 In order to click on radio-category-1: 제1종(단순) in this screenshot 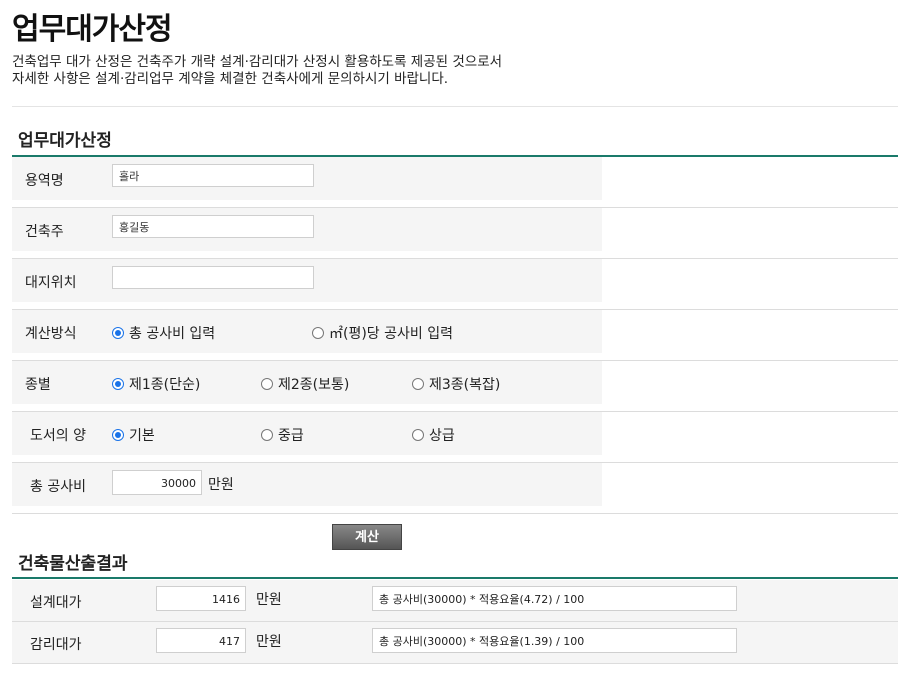, I will do `click(156, 384)`.